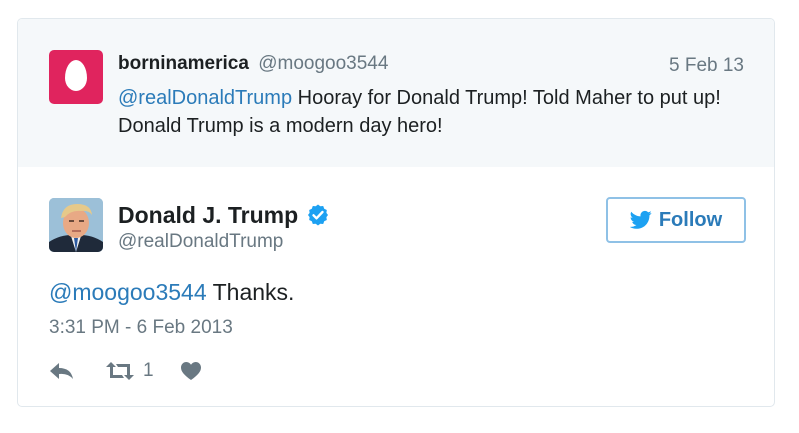 The image size is (799, 433). Describe the element at coordinates (205, 98) in the screenshot. I see `parent-mention-link: @realDonaldTrump` at that location.